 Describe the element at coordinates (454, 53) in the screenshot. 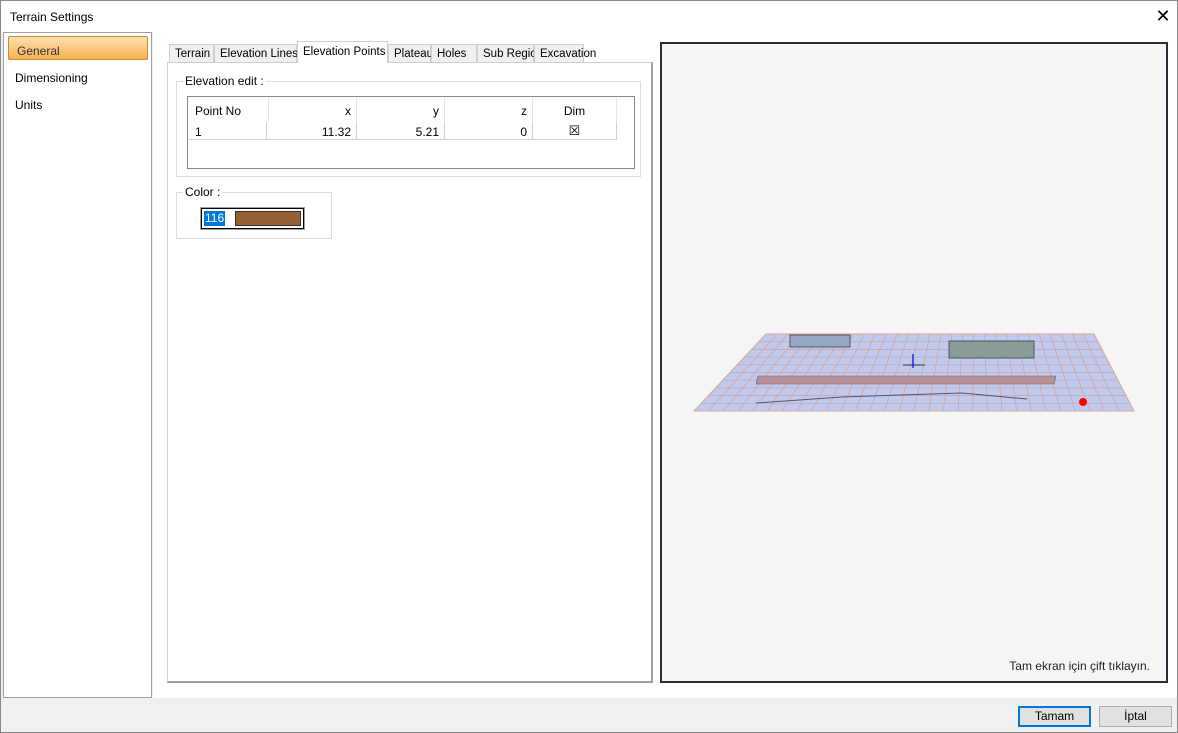

I see `tab-holes: Holes` at that location.